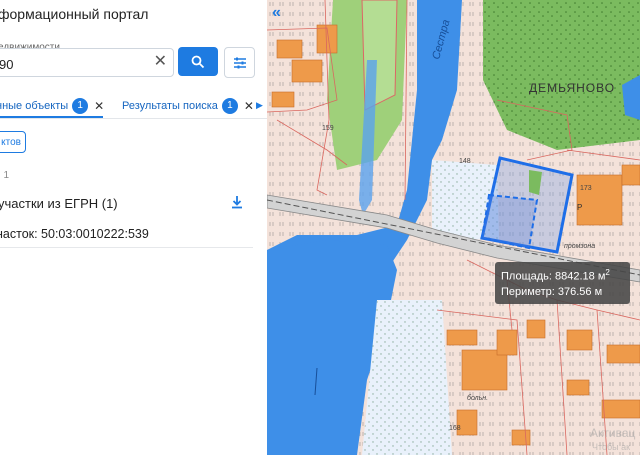  What do you see at coordinates (74, 14) in the screenshot?
I see `portal-title: формационный портал` at bounding box center [74, 14].